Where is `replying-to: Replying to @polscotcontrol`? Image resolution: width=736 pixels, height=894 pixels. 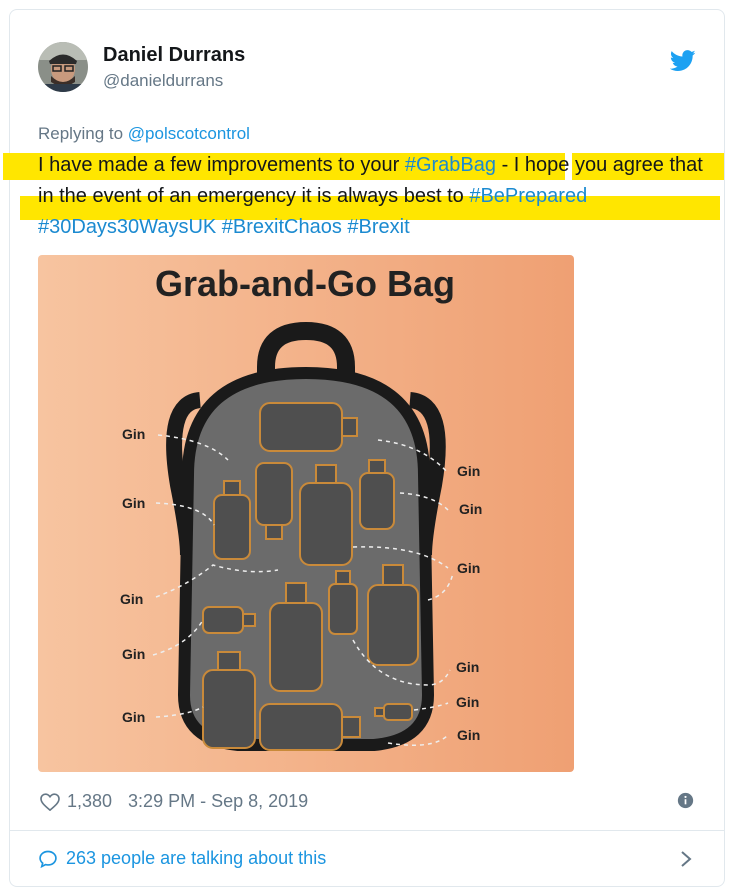 replying-to: Replying to @polscotcontrol is located at coordinates (144, 134).